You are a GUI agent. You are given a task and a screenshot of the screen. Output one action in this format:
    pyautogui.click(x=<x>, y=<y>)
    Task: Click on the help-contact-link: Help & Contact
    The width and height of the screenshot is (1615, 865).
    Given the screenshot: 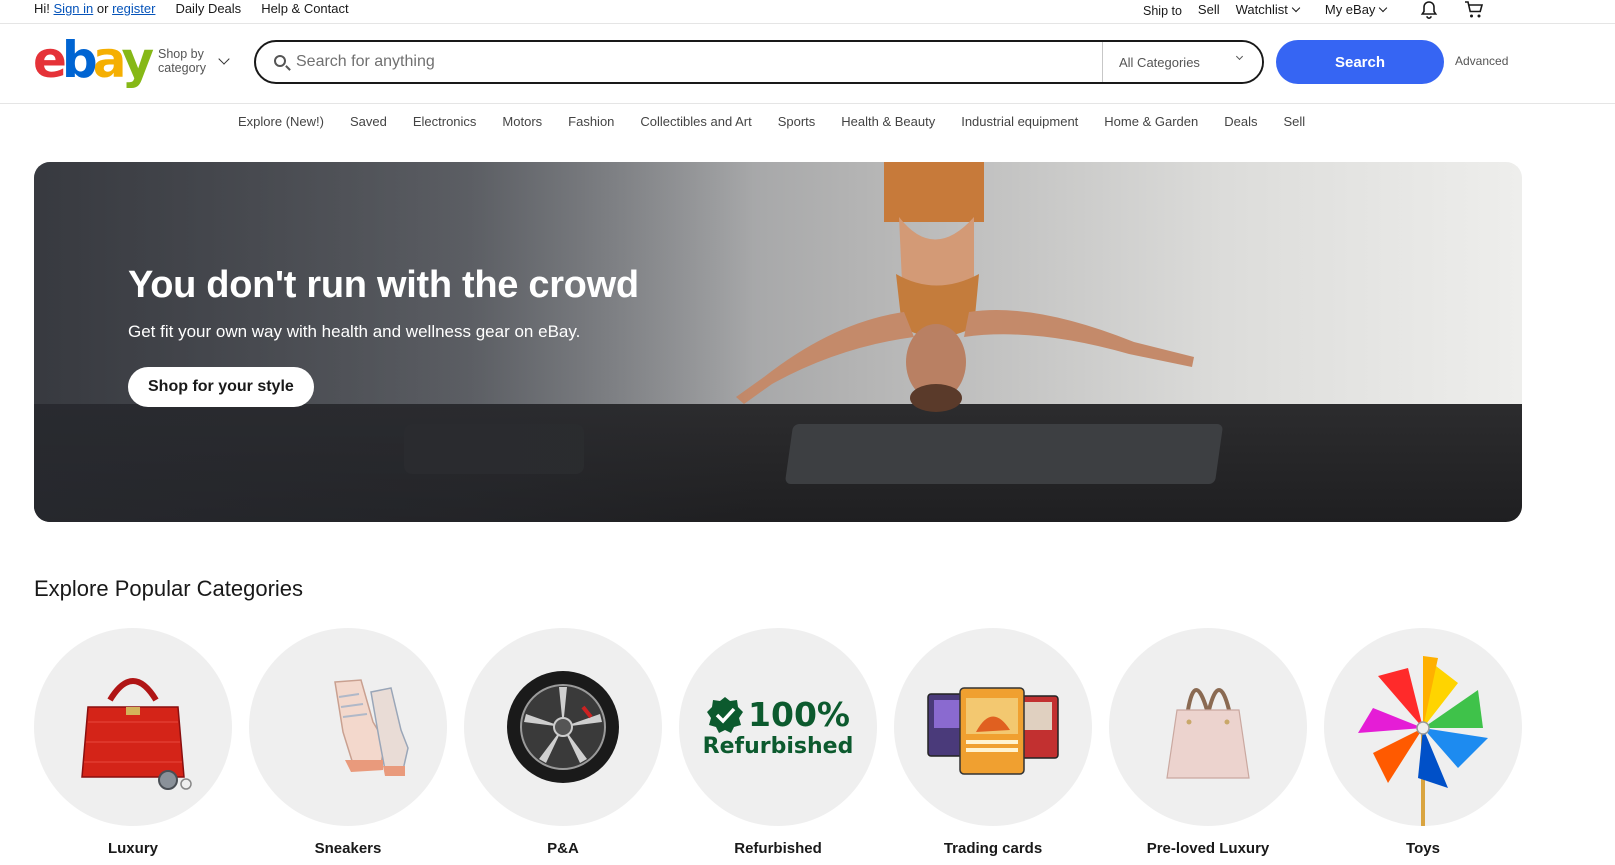 What is the action you would take?
    pyautogui.click(x=304, y=8)
    